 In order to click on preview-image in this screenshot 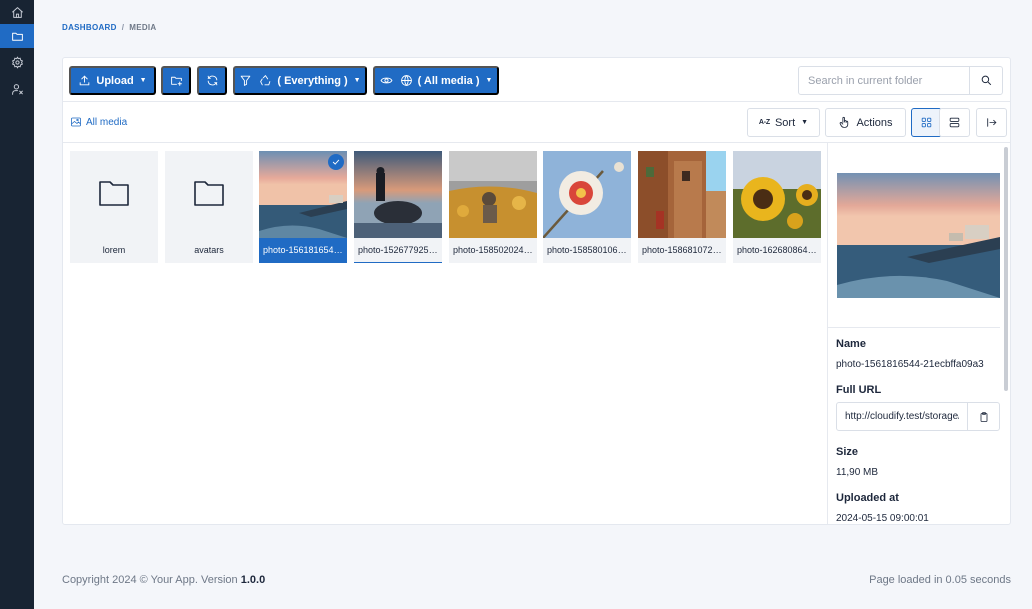, I will do `click(918, 235)`.